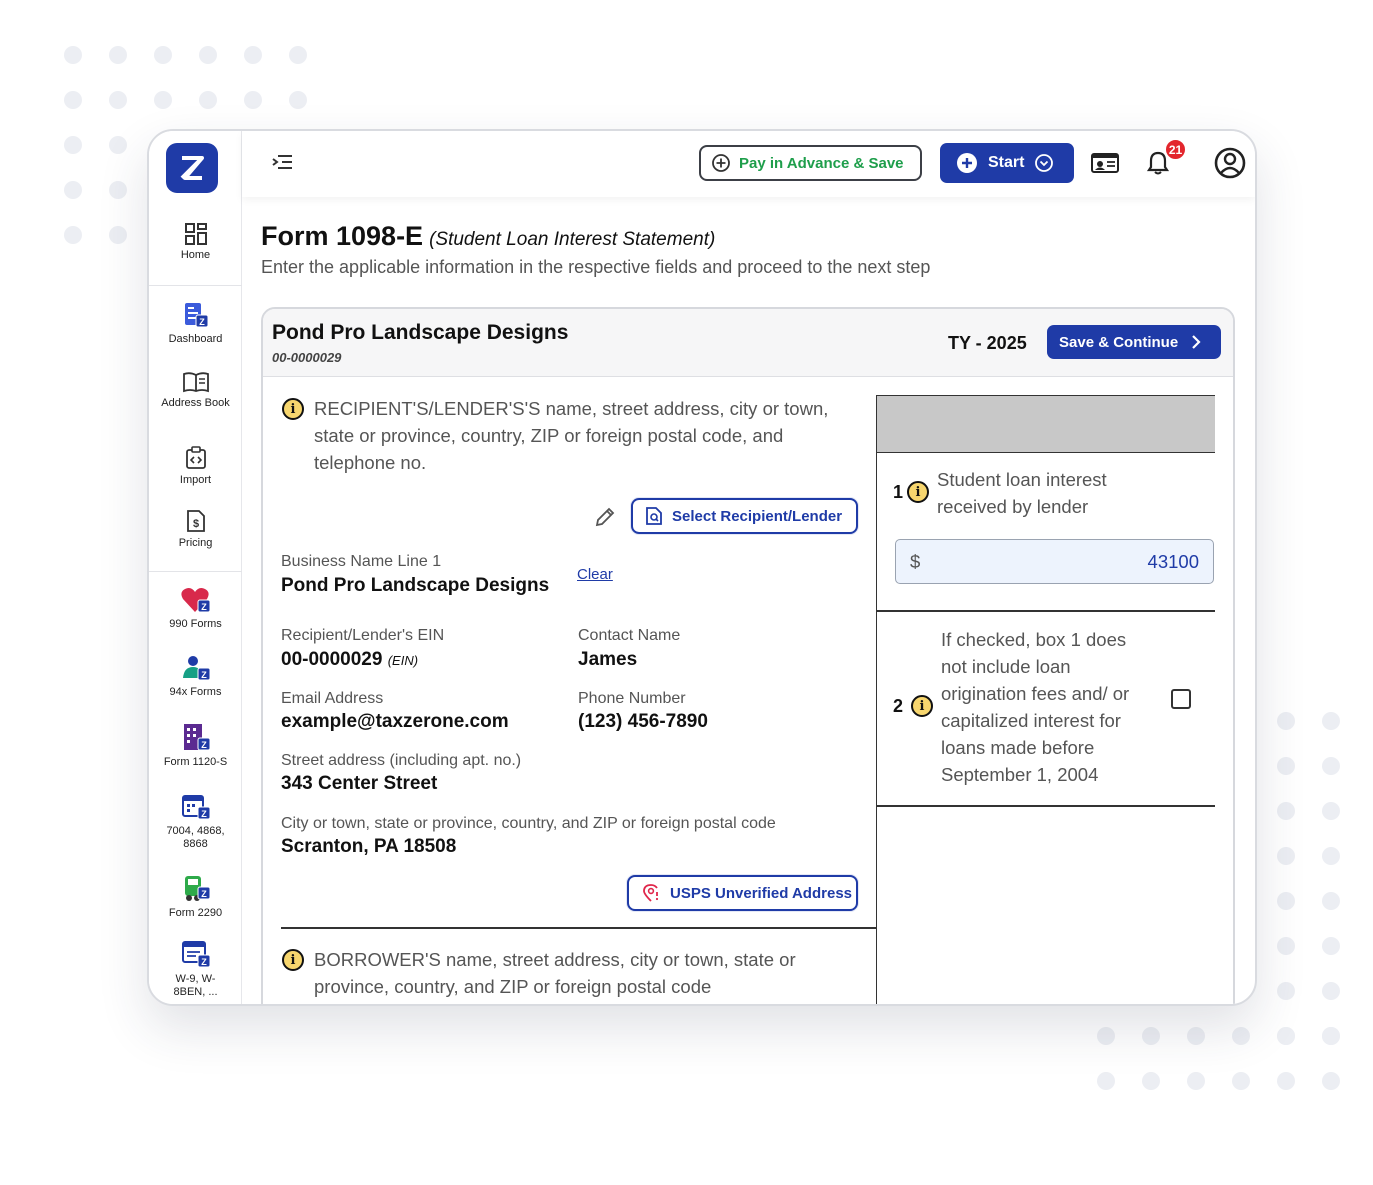 This screenshot has height=1185, width=1373. I want to click on start-button: Start, so click(1007, 163).